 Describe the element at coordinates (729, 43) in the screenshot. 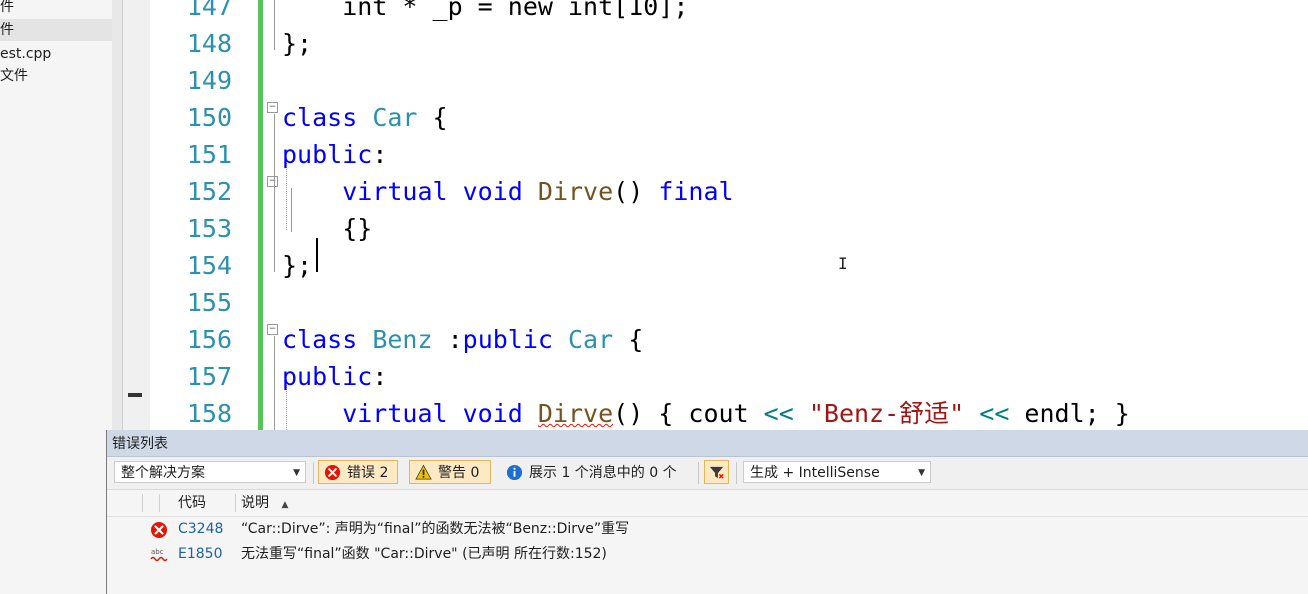

I see `code-line: 148};` at that location.